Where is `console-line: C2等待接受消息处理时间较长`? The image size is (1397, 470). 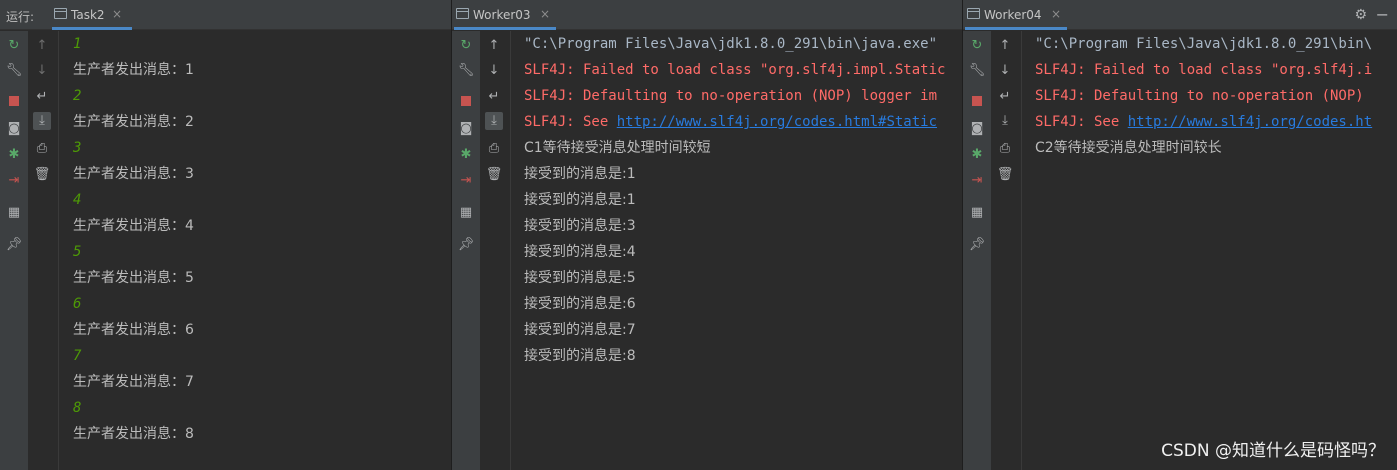
console-line: C2等待接受消息处理时间较长 is located at coordinates (1128, 148).